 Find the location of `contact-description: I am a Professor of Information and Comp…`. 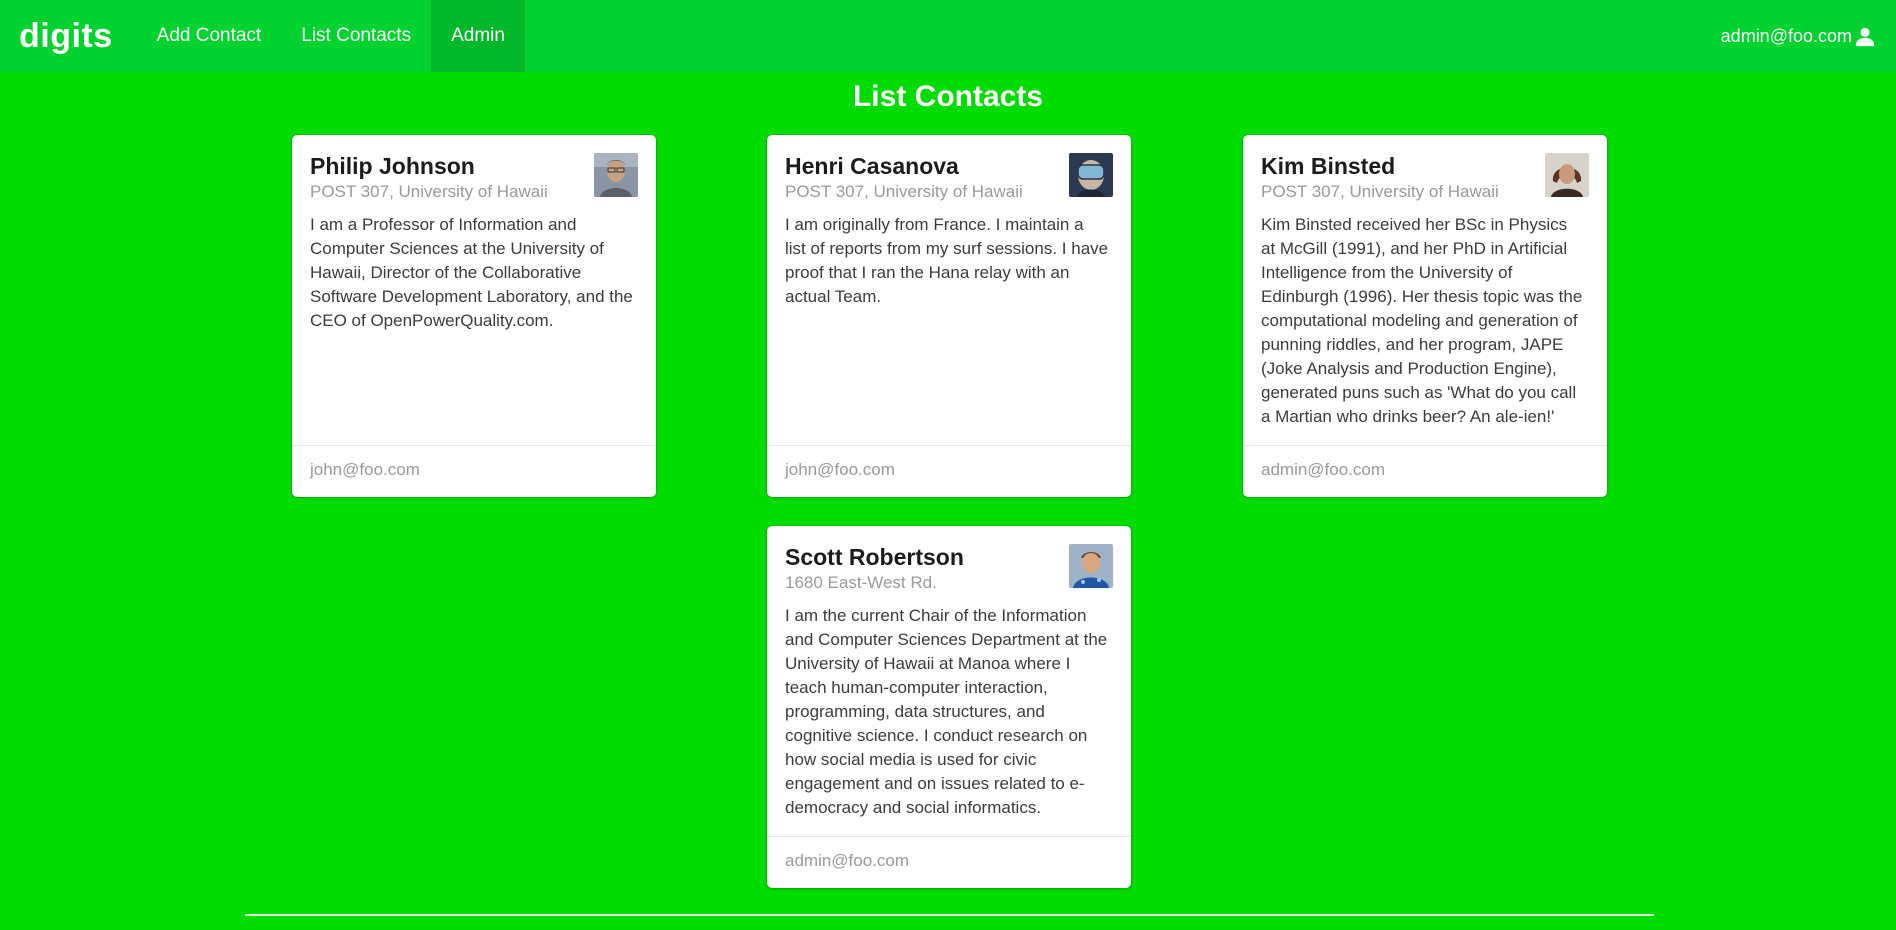

contact-description: I am a Professor of Information and Comp… is located at coordinates (471, 272).